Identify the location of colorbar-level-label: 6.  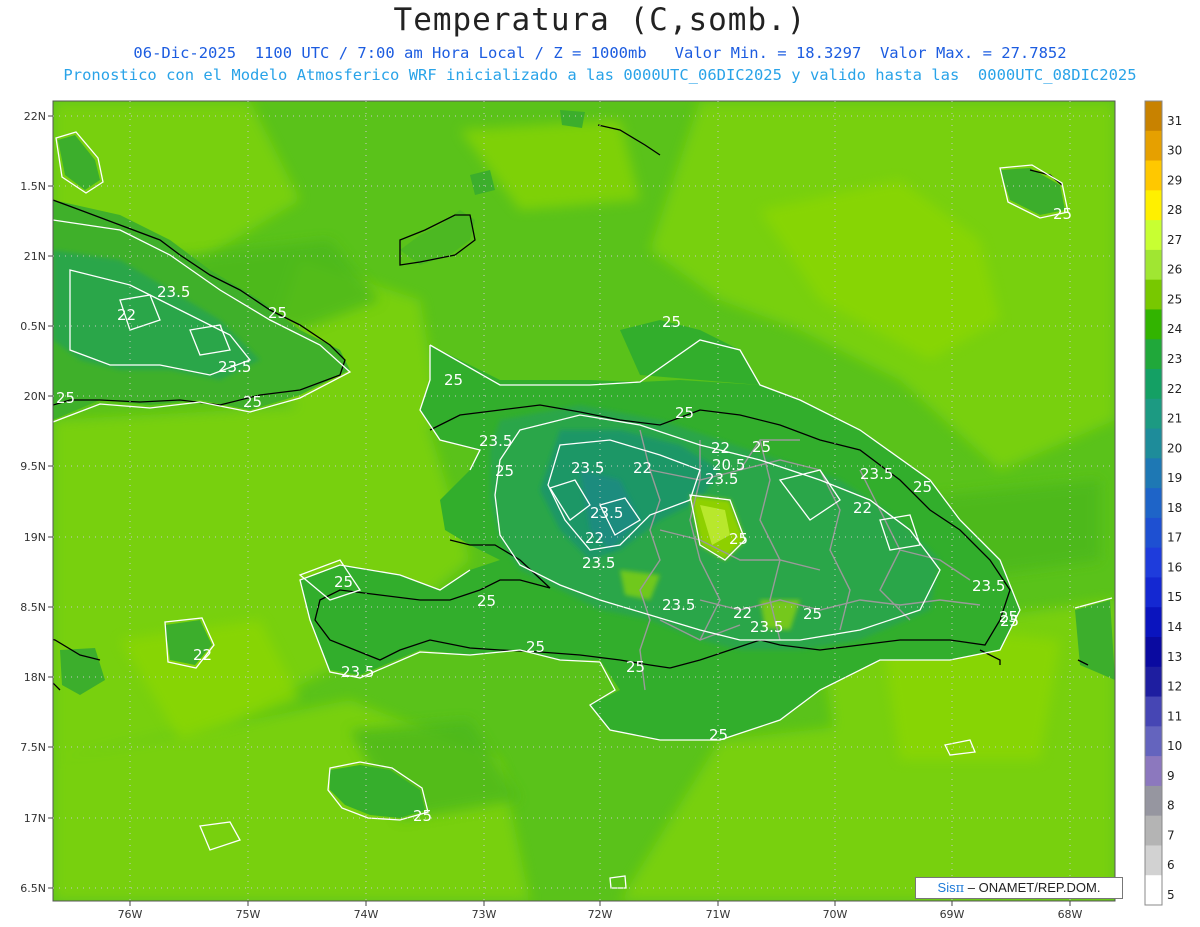
(1171, 865).